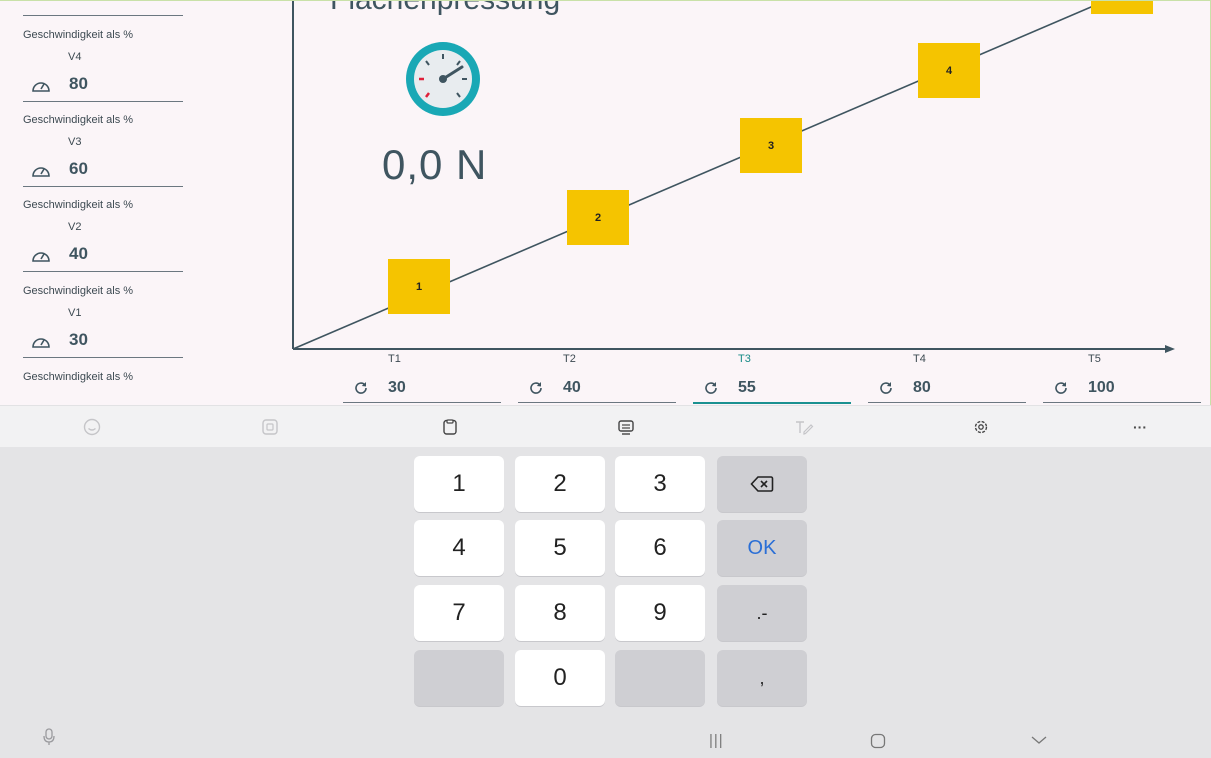 Image resolution: width=1211 pixels, height=758 pixels. I want to click on time-field-sub: T4, so click(919, 359).